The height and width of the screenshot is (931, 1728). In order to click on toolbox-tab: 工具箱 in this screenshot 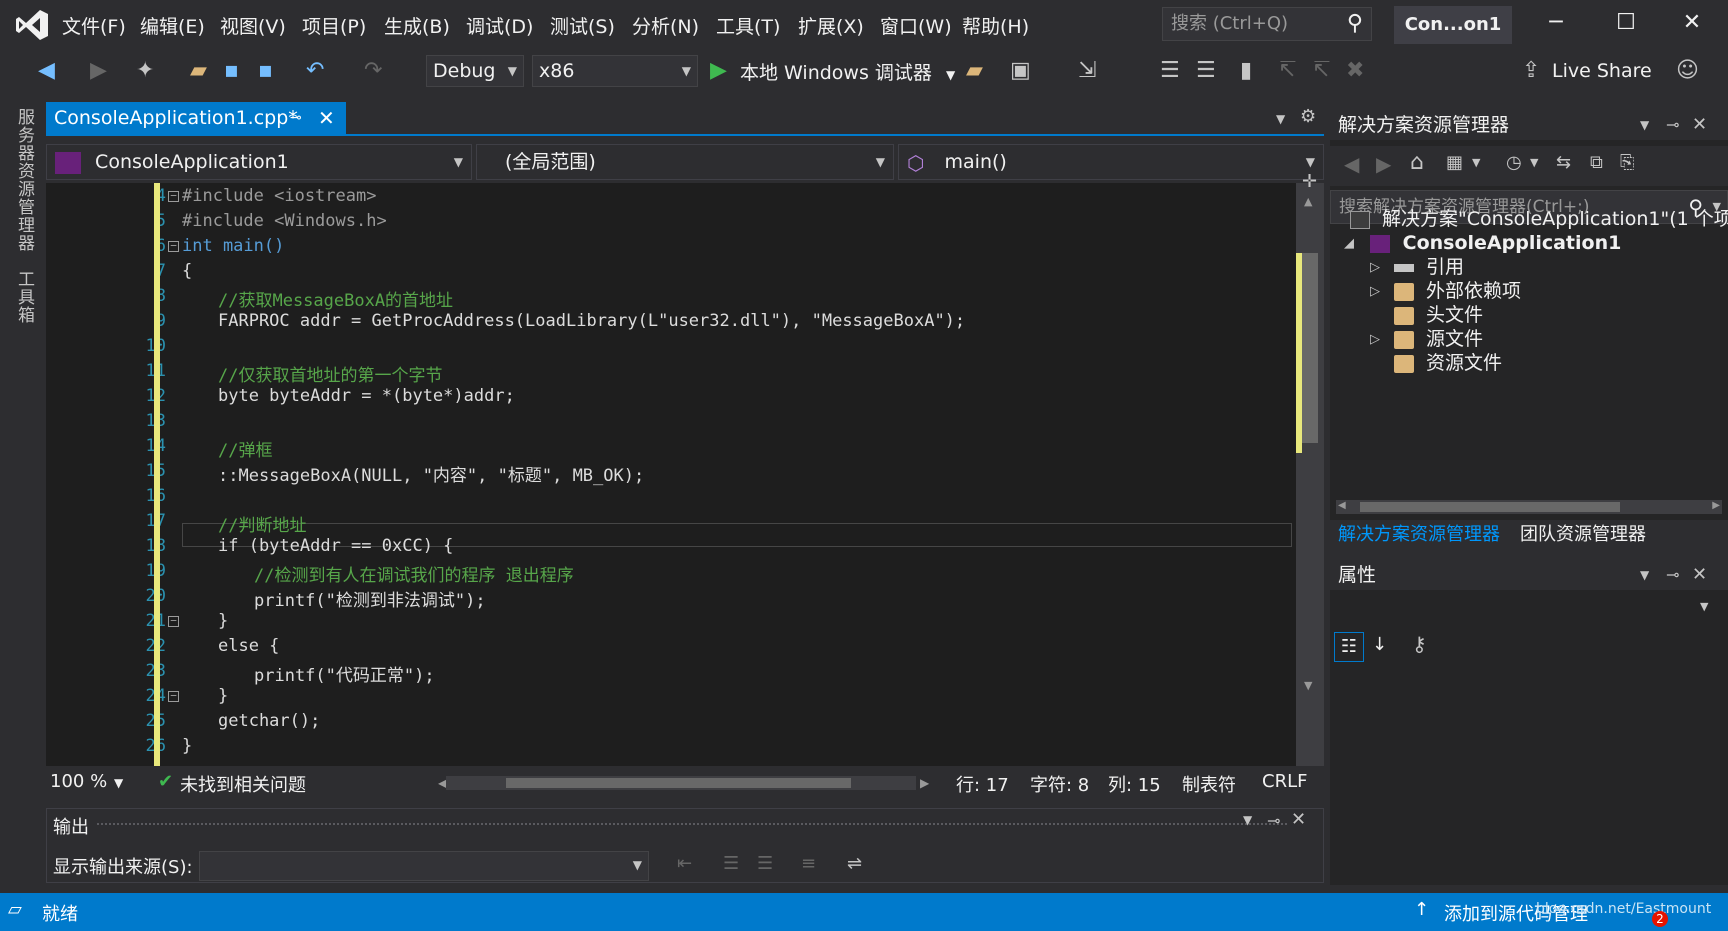, I will do `click(24, 297)`.